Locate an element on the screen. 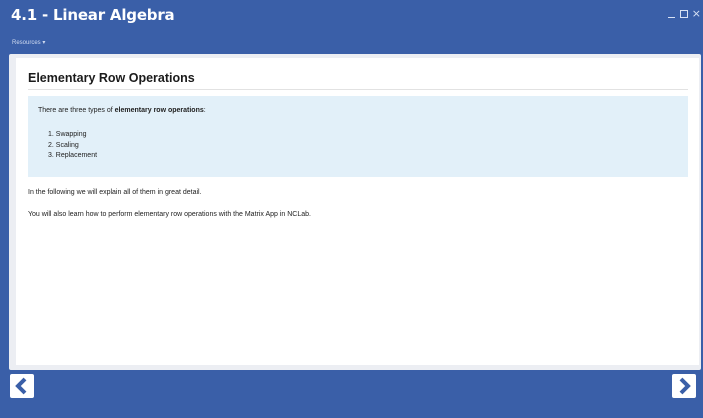 This screenshot has height=418, width=703. operations-list: 1. Swapping 2. Scaling 3. Replacement is located at coordinates (72, 146).